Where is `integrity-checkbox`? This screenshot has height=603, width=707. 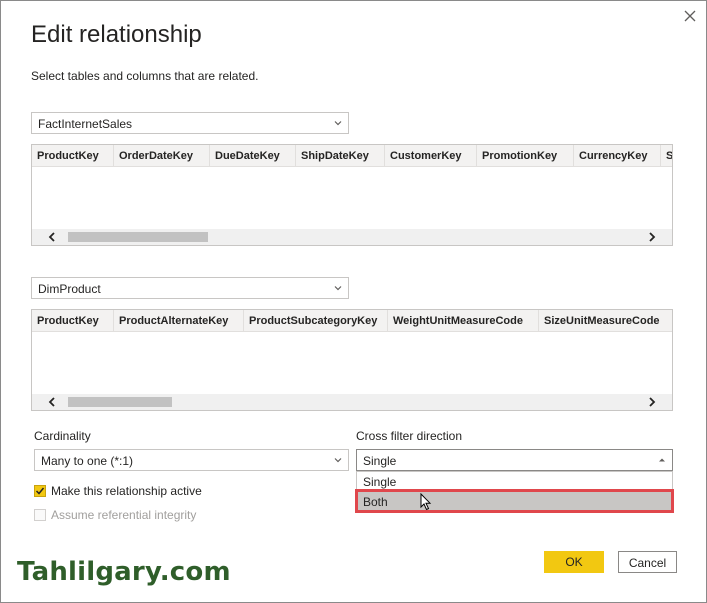
integrity-checkbox is located at coordinates (40, 515).